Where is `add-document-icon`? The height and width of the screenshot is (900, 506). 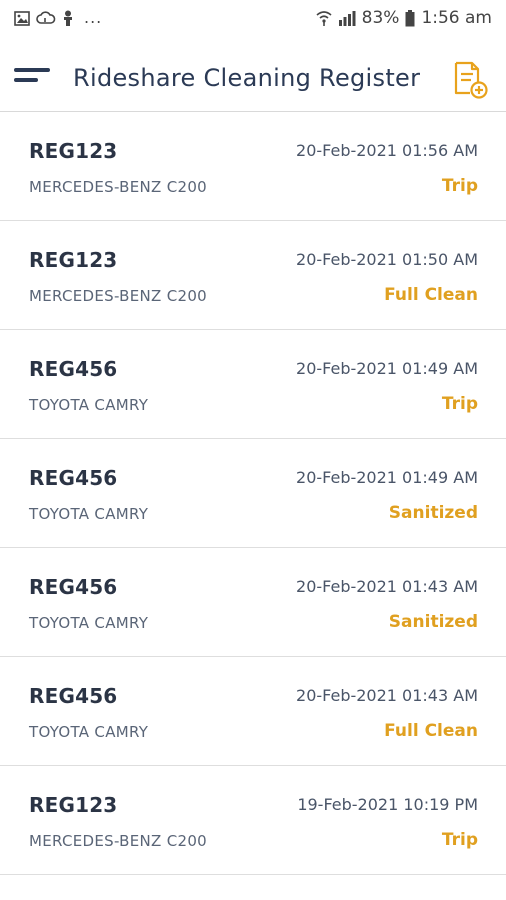 add-document-icon is located at coordinates (471, 80).